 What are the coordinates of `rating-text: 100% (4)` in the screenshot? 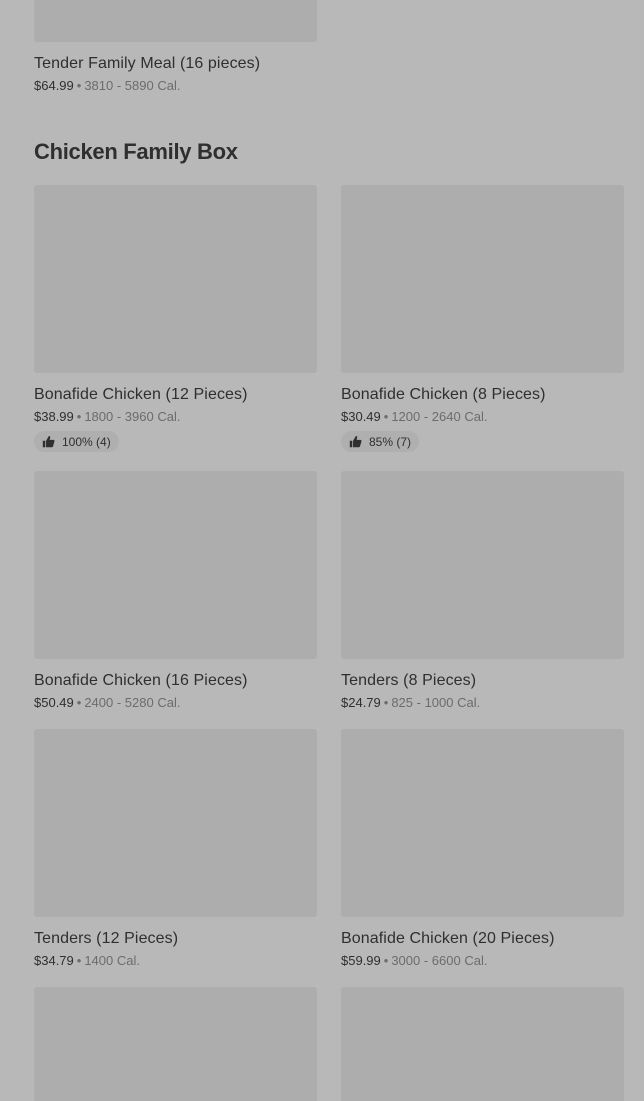 It's located at (86, 441).